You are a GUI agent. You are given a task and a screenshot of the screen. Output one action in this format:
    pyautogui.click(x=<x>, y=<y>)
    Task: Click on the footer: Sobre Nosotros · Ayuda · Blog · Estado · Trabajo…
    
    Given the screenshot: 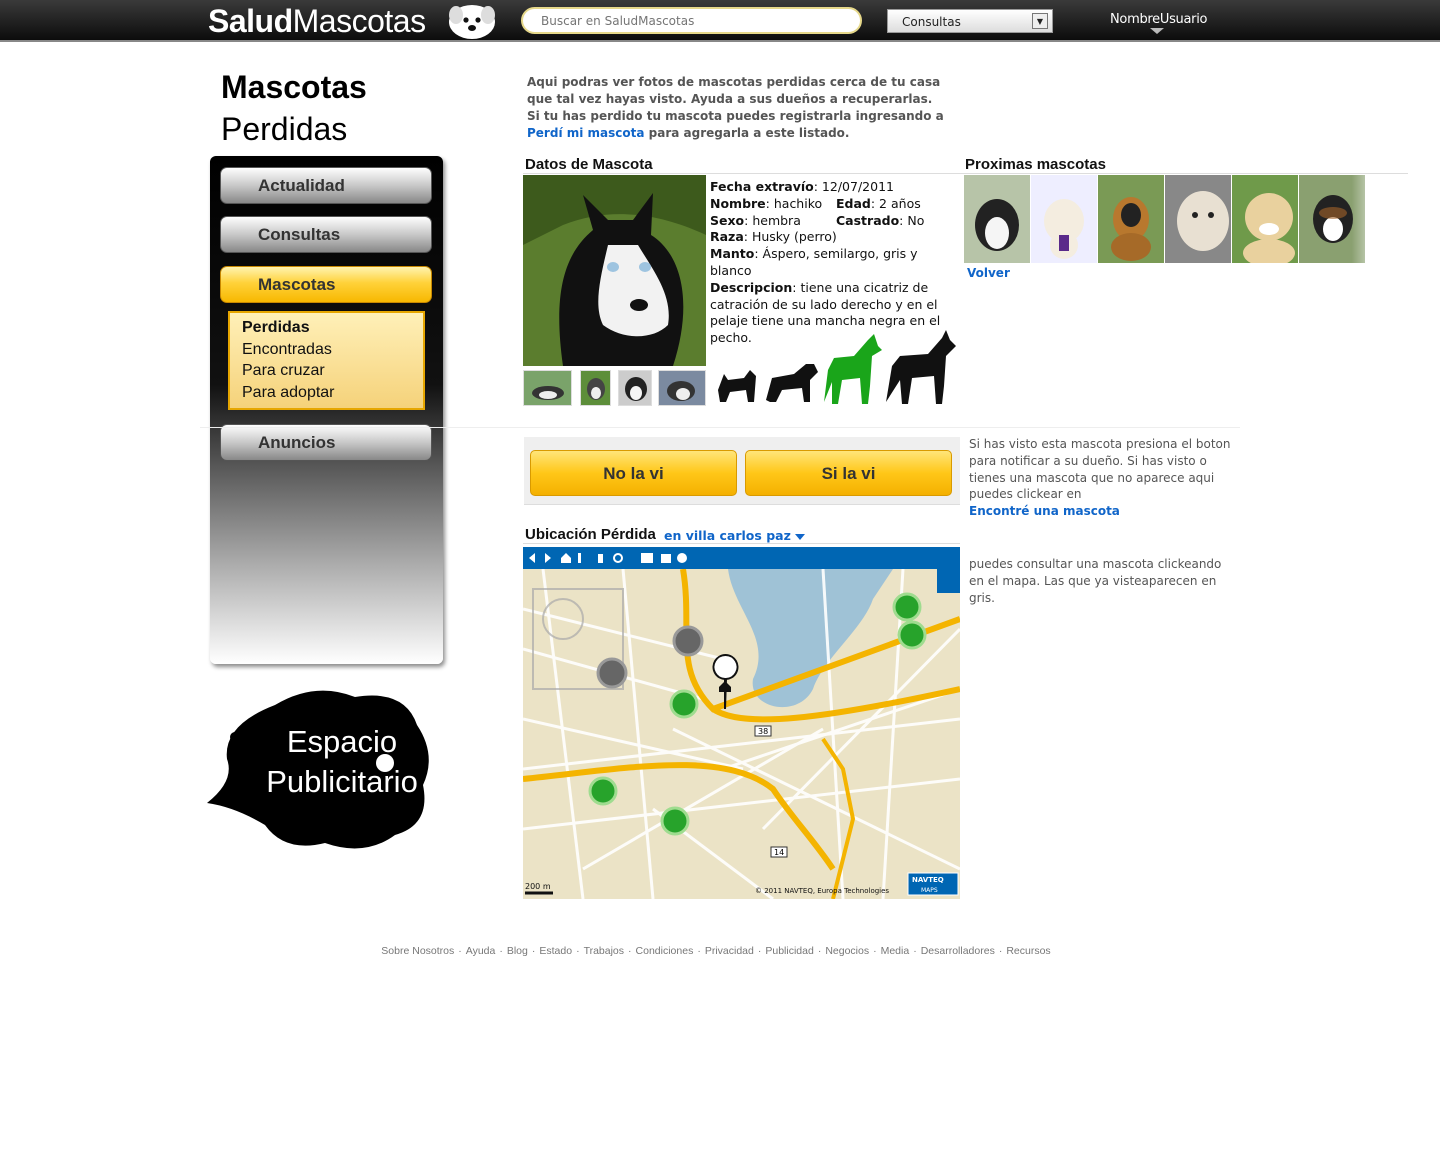 What is the action you would take?
    pyautogui.click(x=716, y=951)
    